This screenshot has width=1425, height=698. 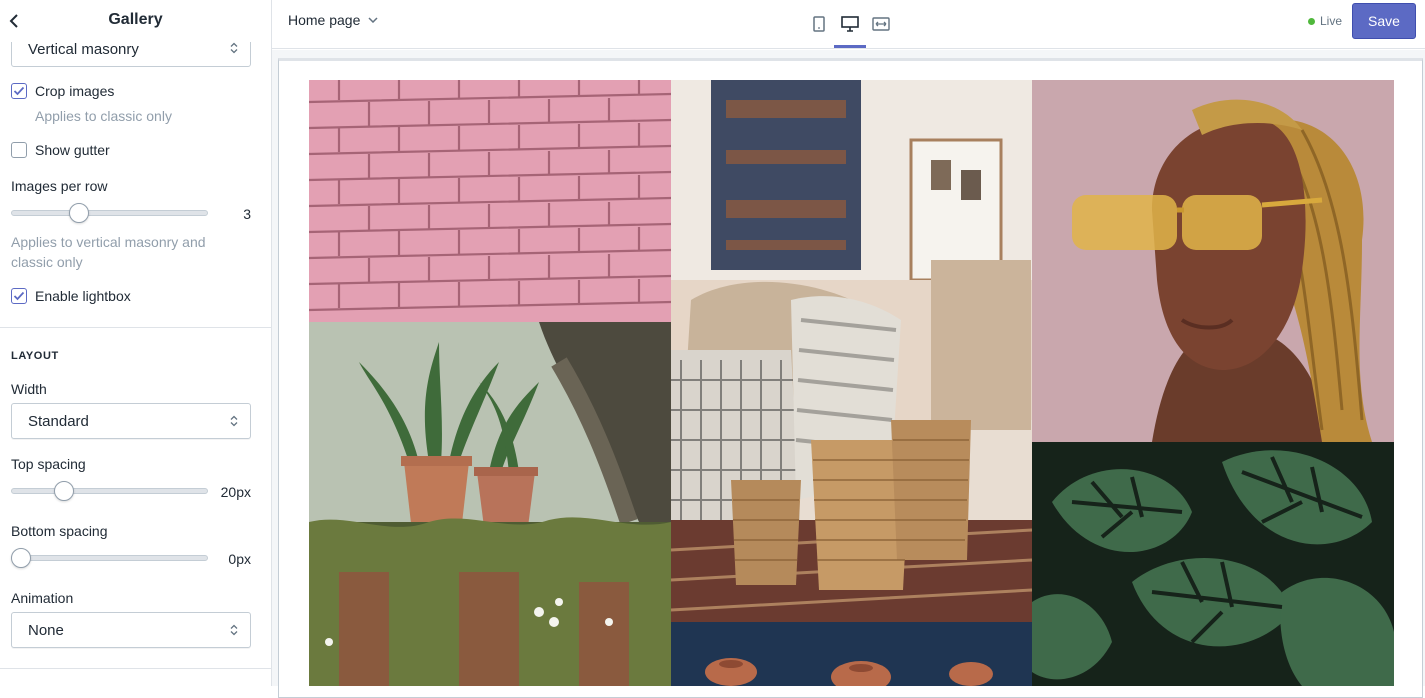 I want to click on mobile-icon, so click(x=819, y=24).